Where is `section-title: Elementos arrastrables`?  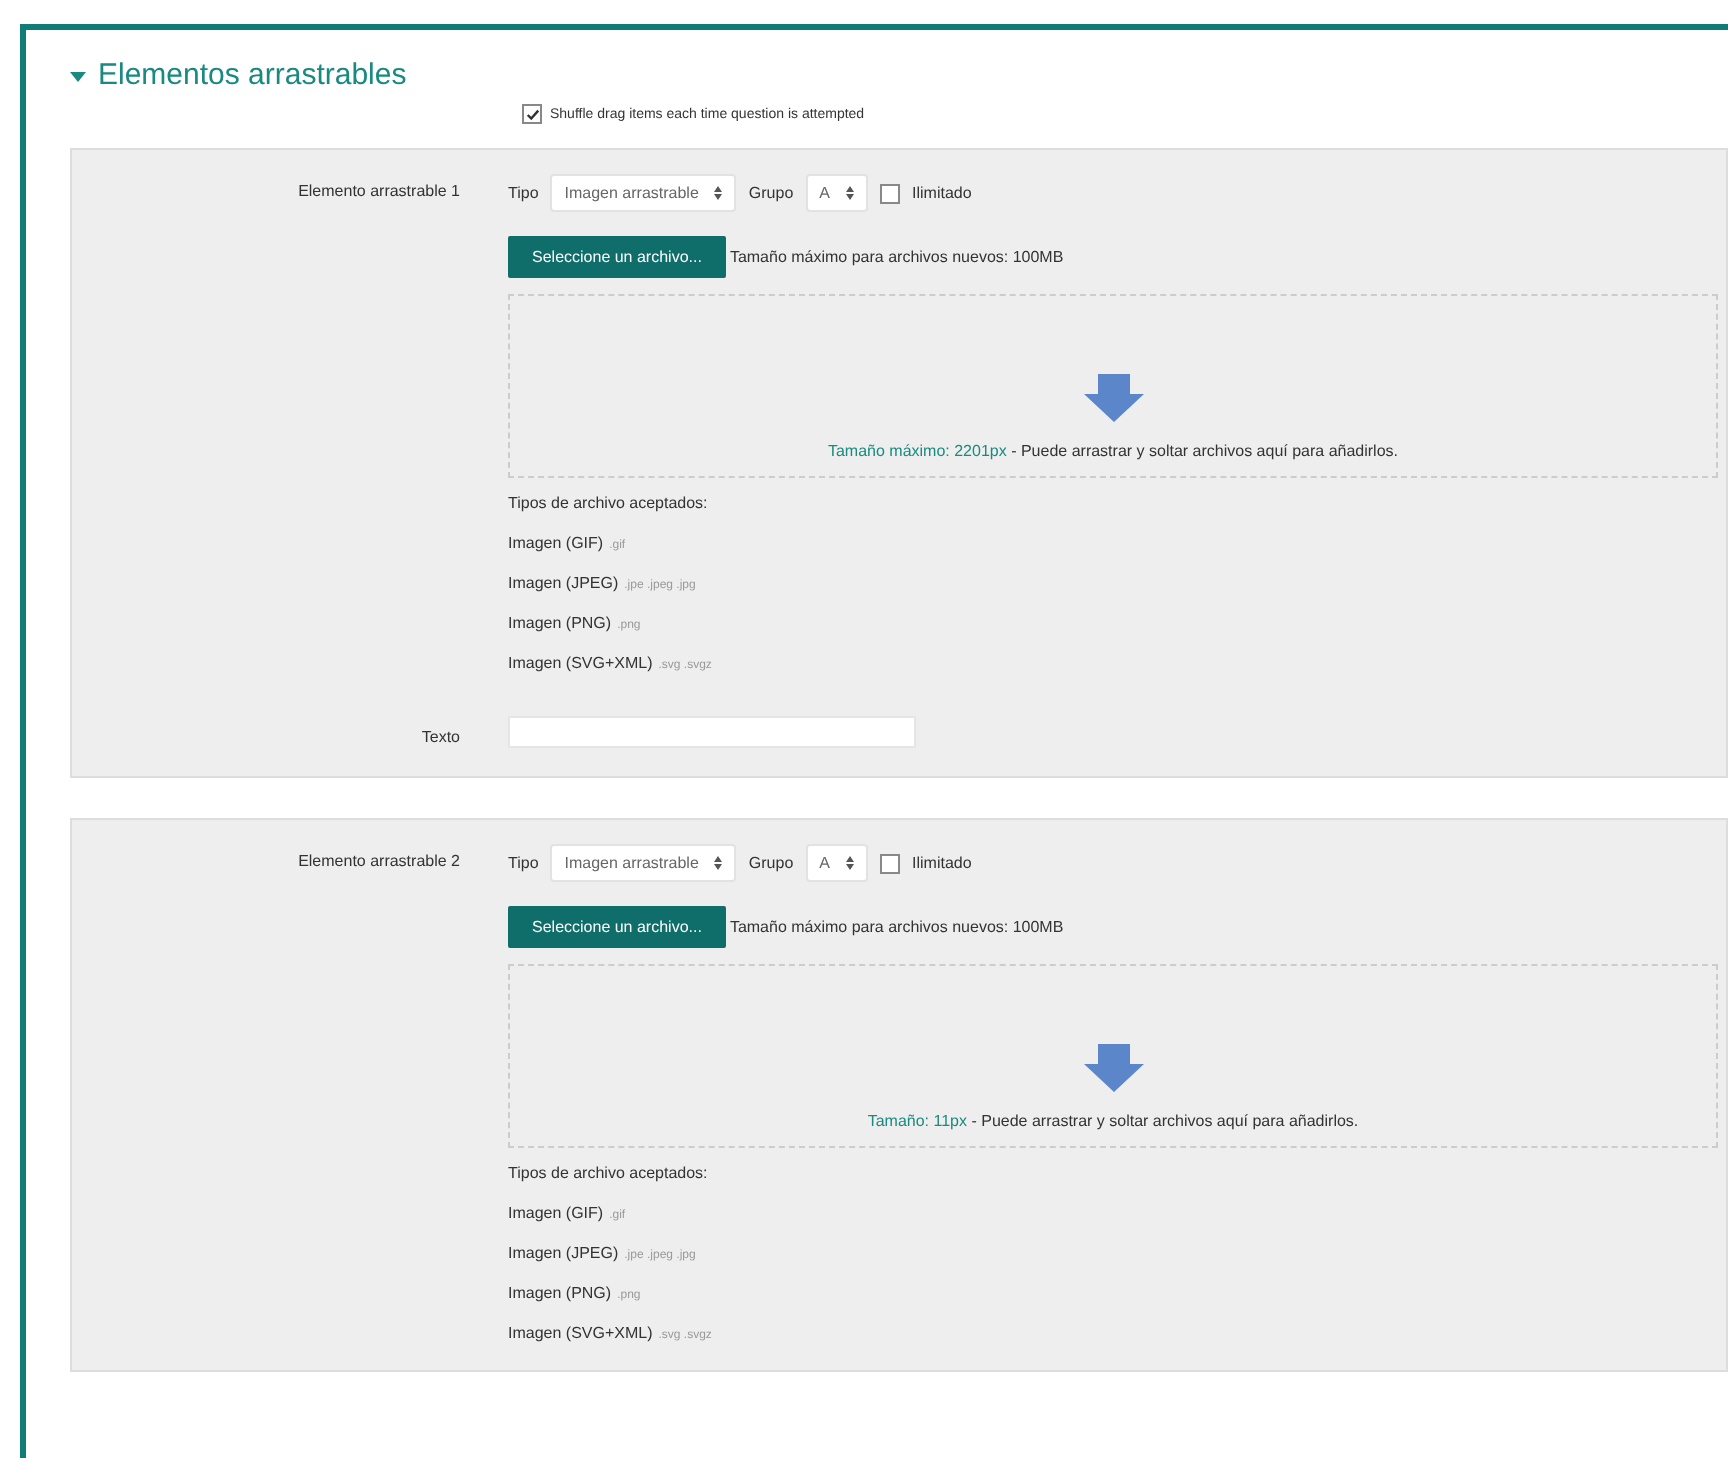 section-title: Elementos arrastrables is located at coordinates (252, 75).